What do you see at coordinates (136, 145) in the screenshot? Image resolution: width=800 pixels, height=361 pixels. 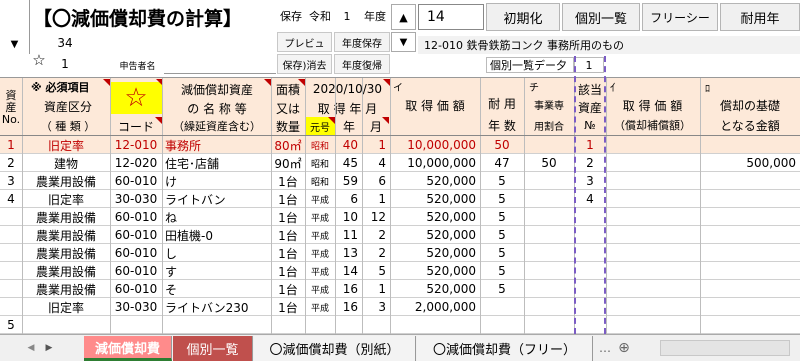 I see `cell-code: 12-010` at bounding box center [136, 145].